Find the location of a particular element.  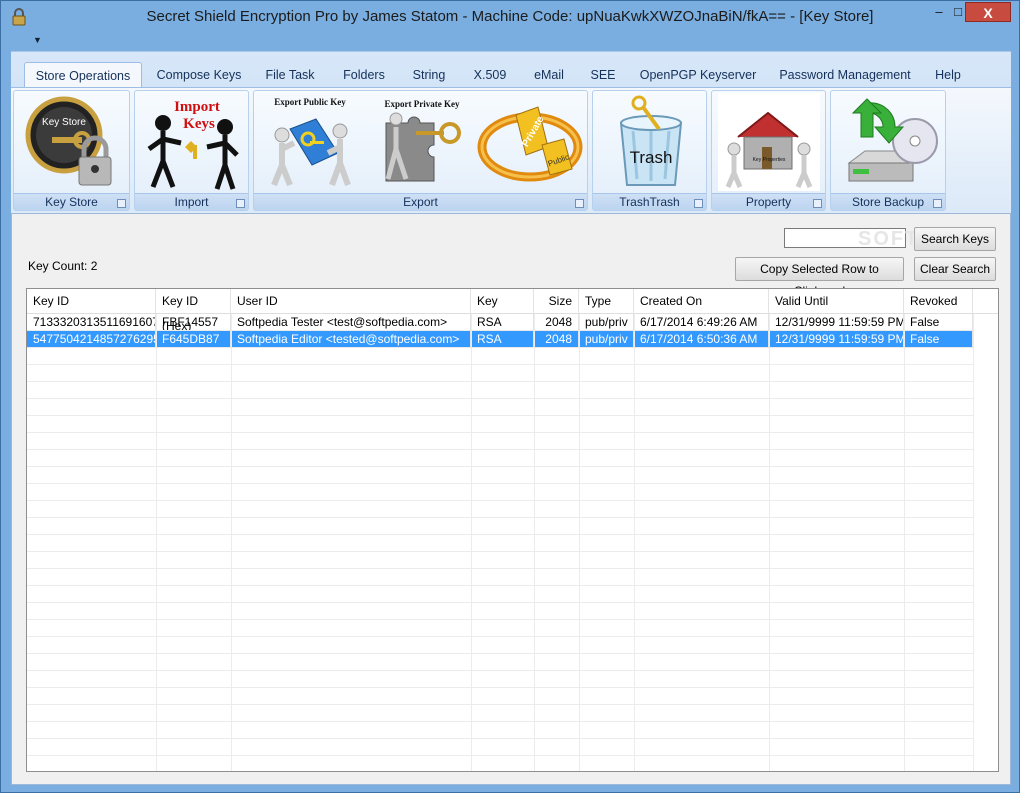

group-label-trash: TrashTrash is located at coordinates (649, 201).